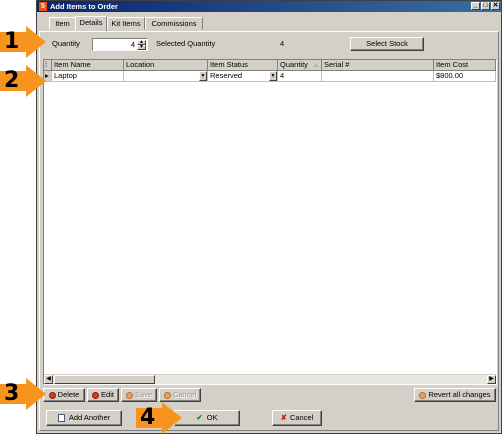  I want to click on revert-icon, so click(423, 395).